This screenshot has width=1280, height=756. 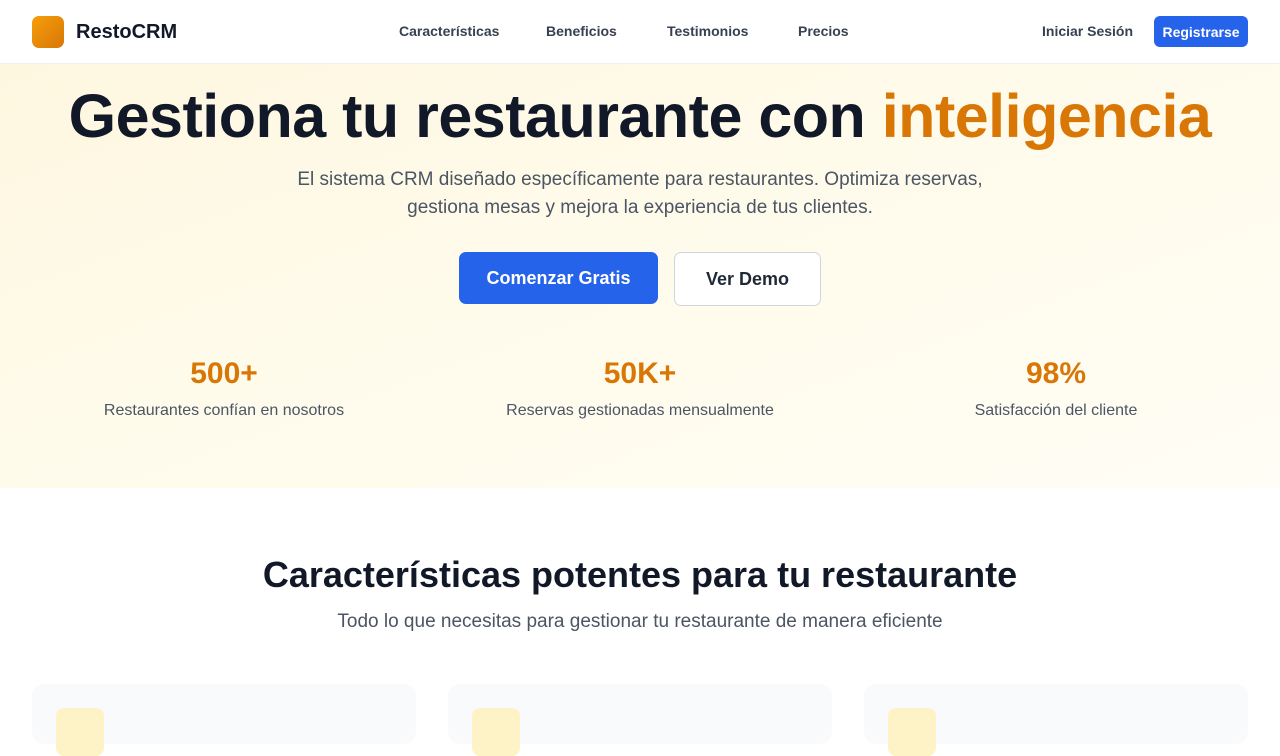 I want to click on logo-icon, so click(x=48, y=32).